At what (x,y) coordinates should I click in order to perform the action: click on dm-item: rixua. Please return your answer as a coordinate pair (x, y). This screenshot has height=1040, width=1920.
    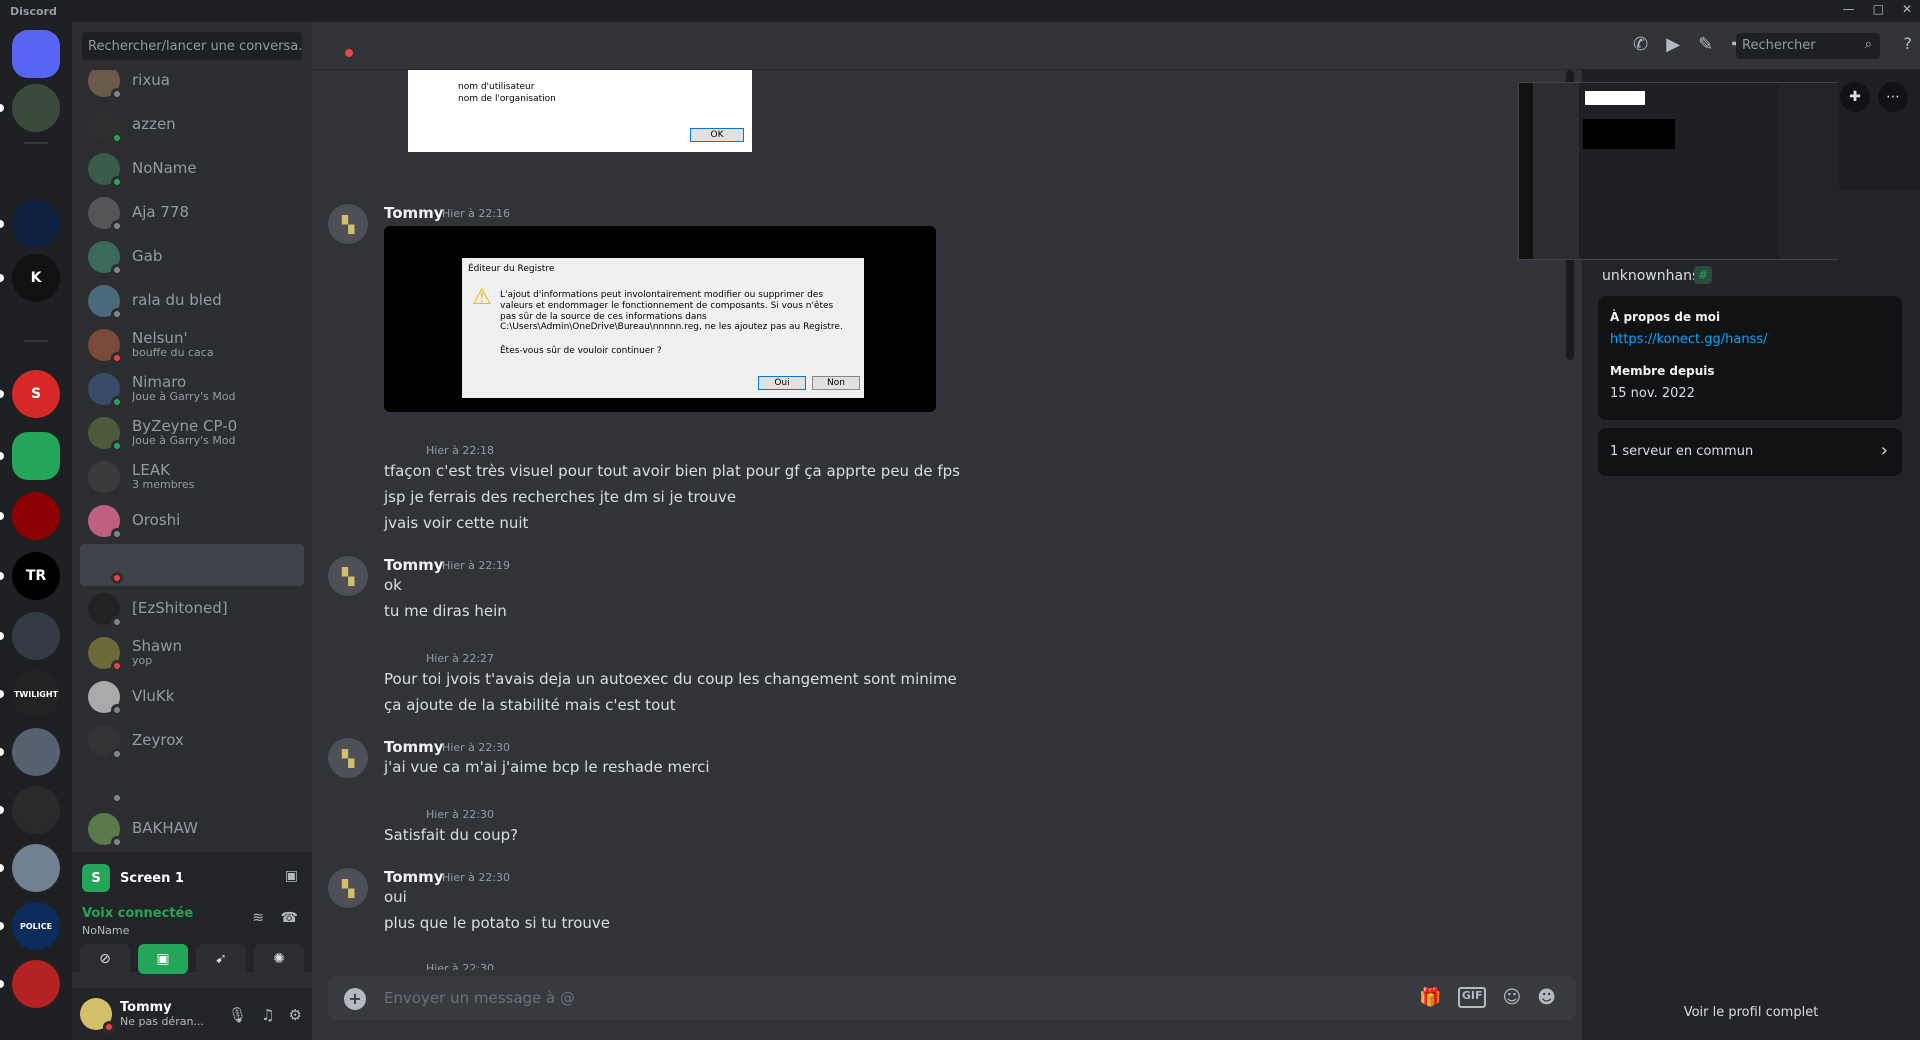
    Looking at the image, I should click on (192, 86).